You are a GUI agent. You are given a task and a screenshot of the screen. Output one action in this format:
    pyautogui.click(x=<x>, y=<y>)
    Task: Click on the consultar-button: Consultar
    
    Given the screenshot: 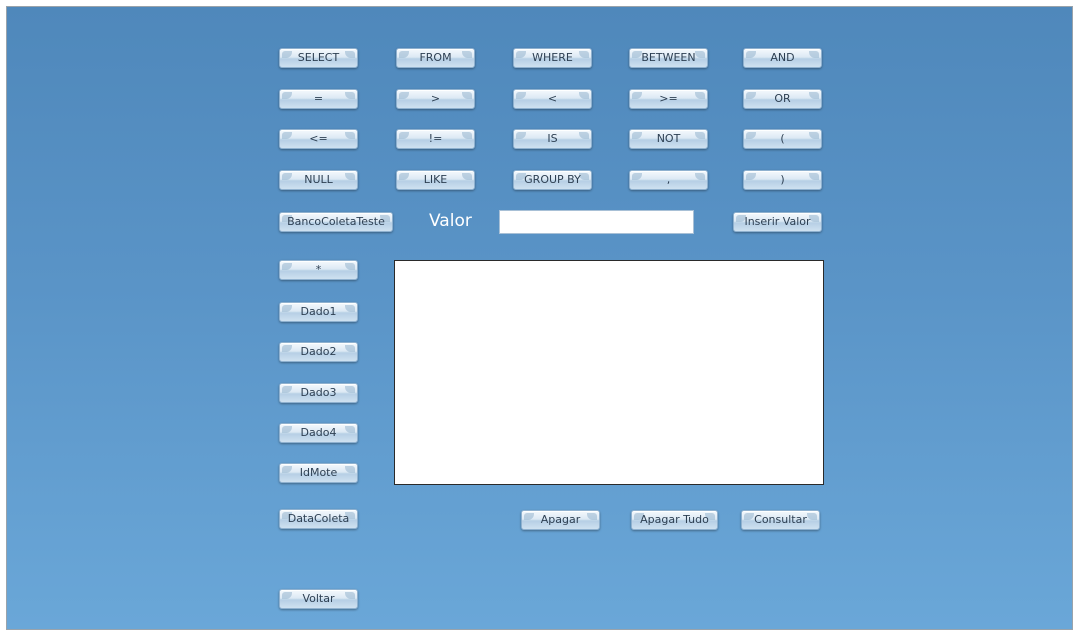 What is the action you would take?
    pyautogui.click(x=780, y=520)
    